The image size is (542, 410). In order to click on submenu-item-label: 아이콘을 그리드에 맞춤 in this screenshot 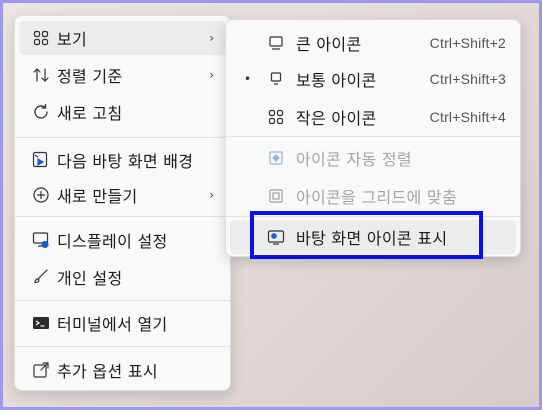, I will do `click(376, 197)`.